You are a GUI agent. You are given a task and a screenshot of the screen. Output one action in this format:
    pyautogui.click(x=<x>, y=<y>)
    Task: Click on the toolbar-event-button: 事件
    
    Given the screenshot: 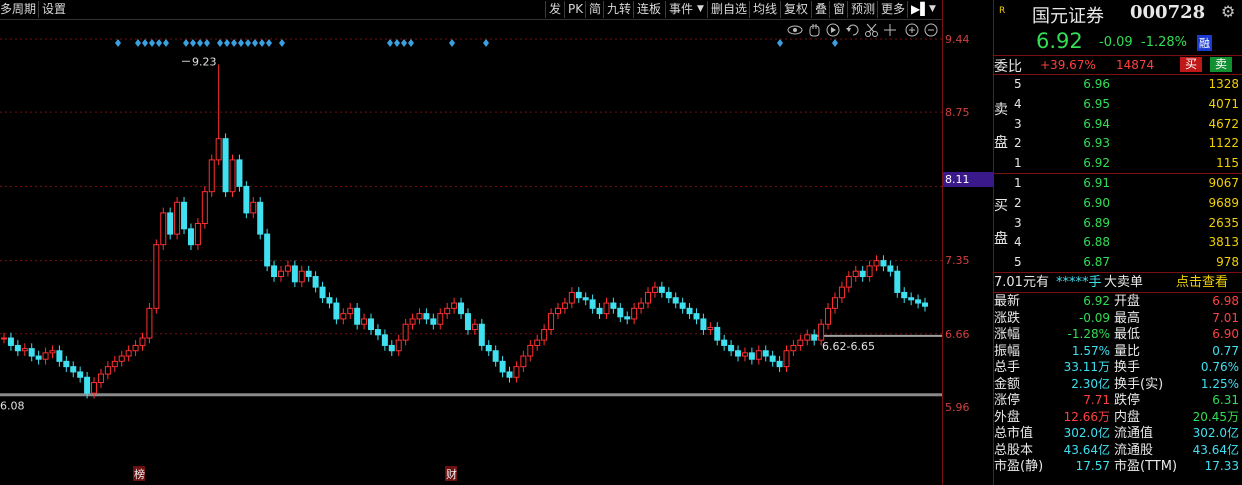 What is the action you would take?
    pyautogui.click(x=680, y=9)
    